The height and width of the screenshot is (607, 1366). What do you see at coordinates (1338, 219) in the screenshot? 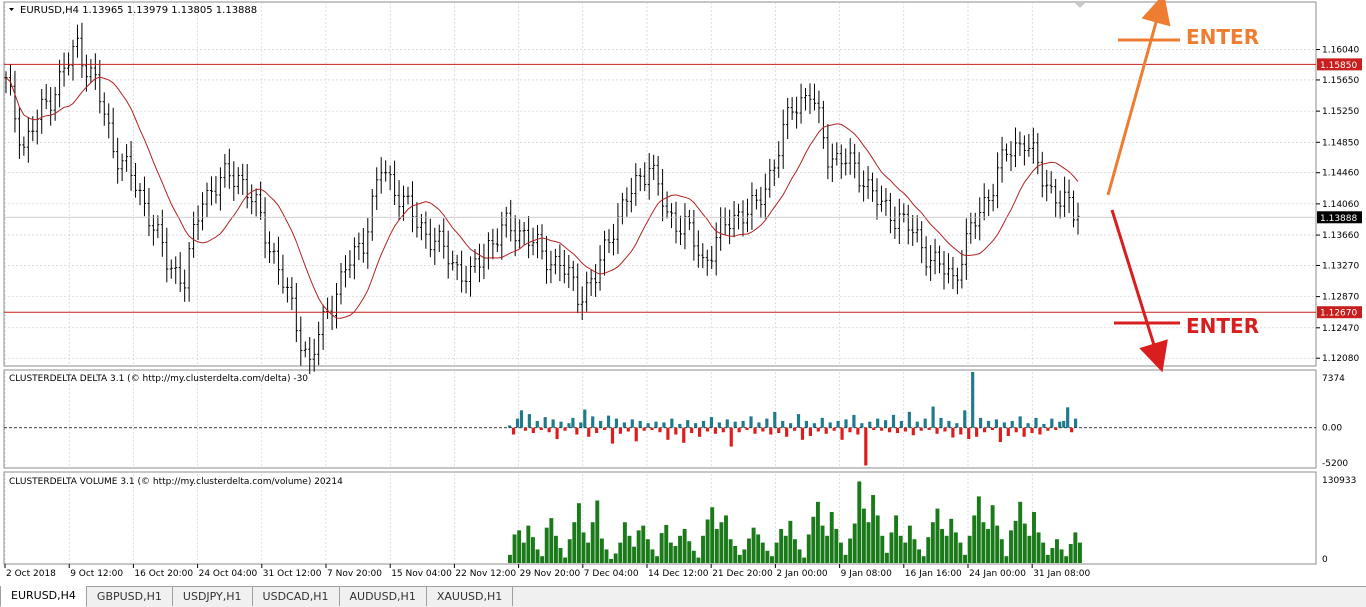
I see `current-price-label: 1.13888` at bounding box center [1338, 219].